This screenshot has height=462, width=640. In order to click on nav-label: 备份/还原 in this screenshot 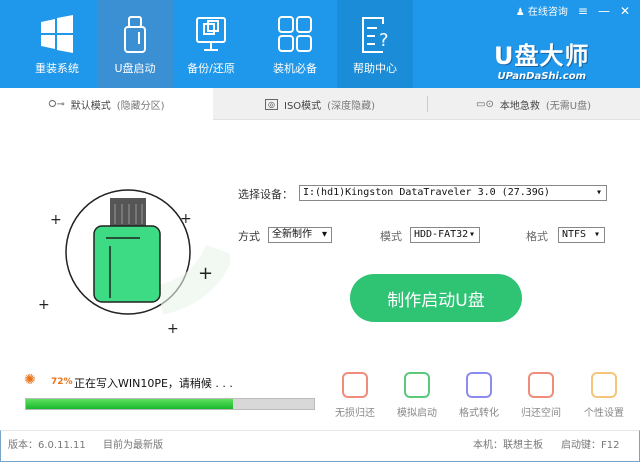, I will do `click(211, 68)`.